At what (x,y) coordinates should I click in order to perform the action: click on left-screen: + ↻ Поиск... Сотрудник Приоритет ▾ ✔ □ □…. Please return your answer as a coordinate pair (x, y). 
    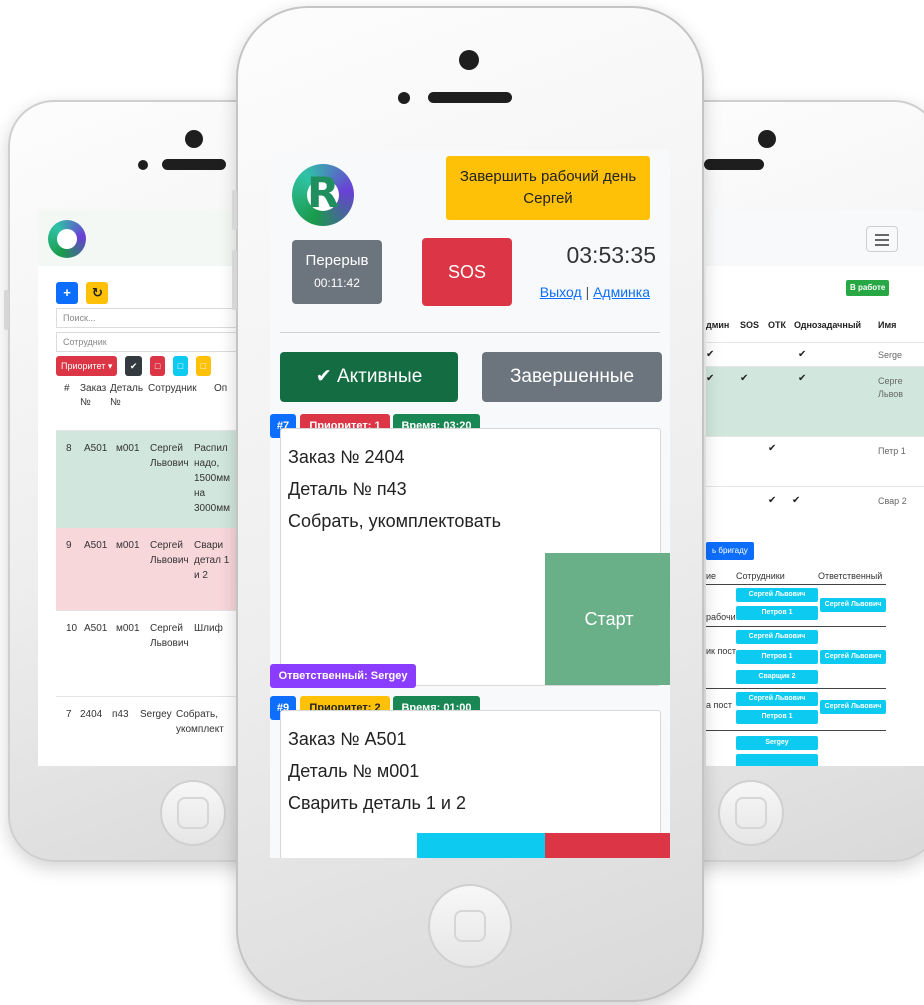
    Looking at the image, I should click on (137, 488).